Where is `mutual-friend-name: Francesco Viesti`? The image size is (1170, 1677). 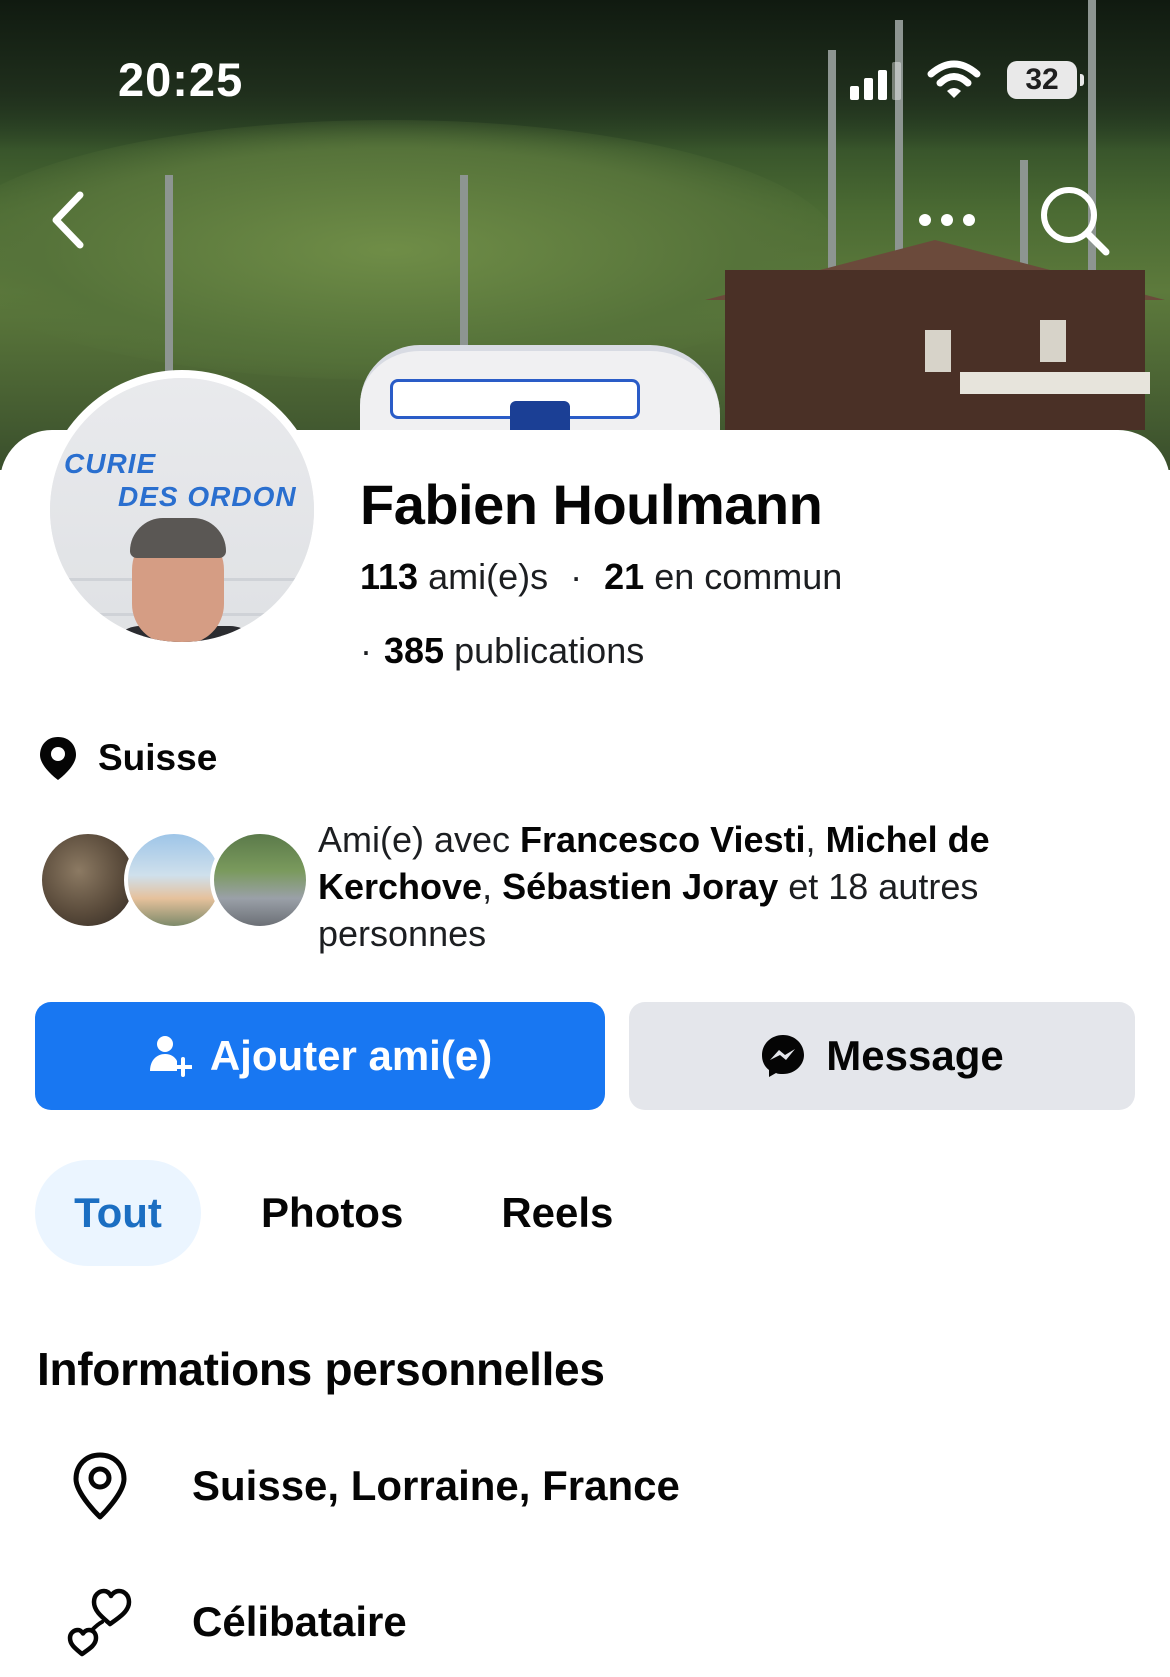
mutual-friend-name: Francesco Viesti is located at coordinates (663, 839).